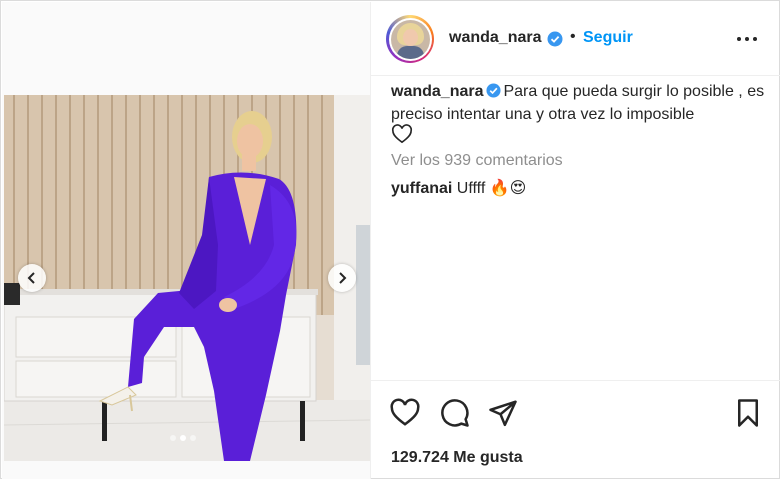 This screenshot has height=479, width=780. Describe the element at coordinates (748, 413) in the screenshot. I see `bookmark-icon` at that location.